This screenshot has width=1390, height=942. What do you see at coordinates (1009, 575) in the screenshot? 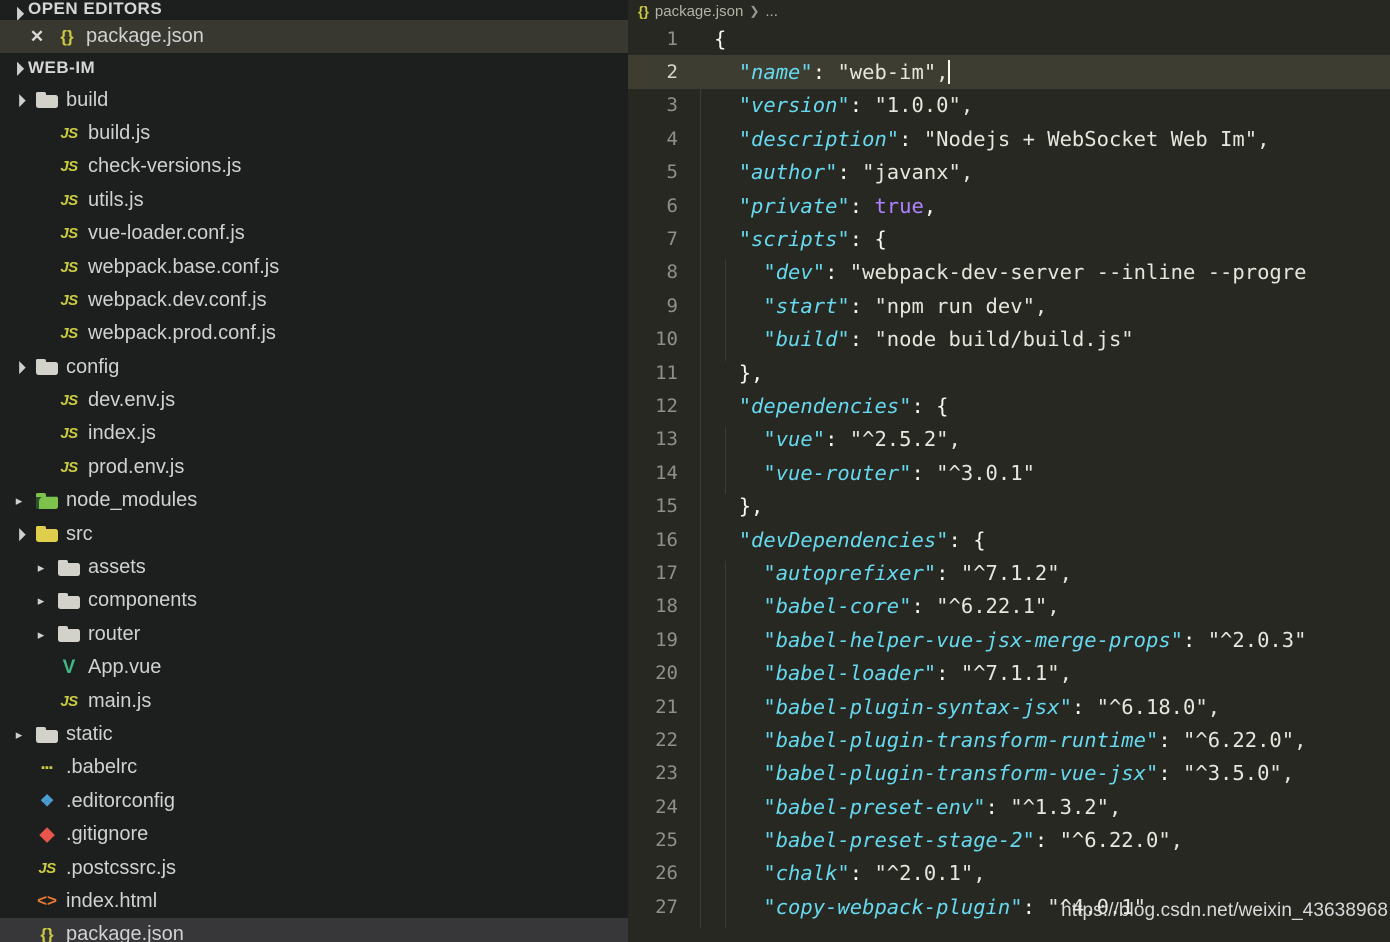
I see `code-line: 17 "autoprefixer": "^7.1.2",` at bounding box center [1009, 575].